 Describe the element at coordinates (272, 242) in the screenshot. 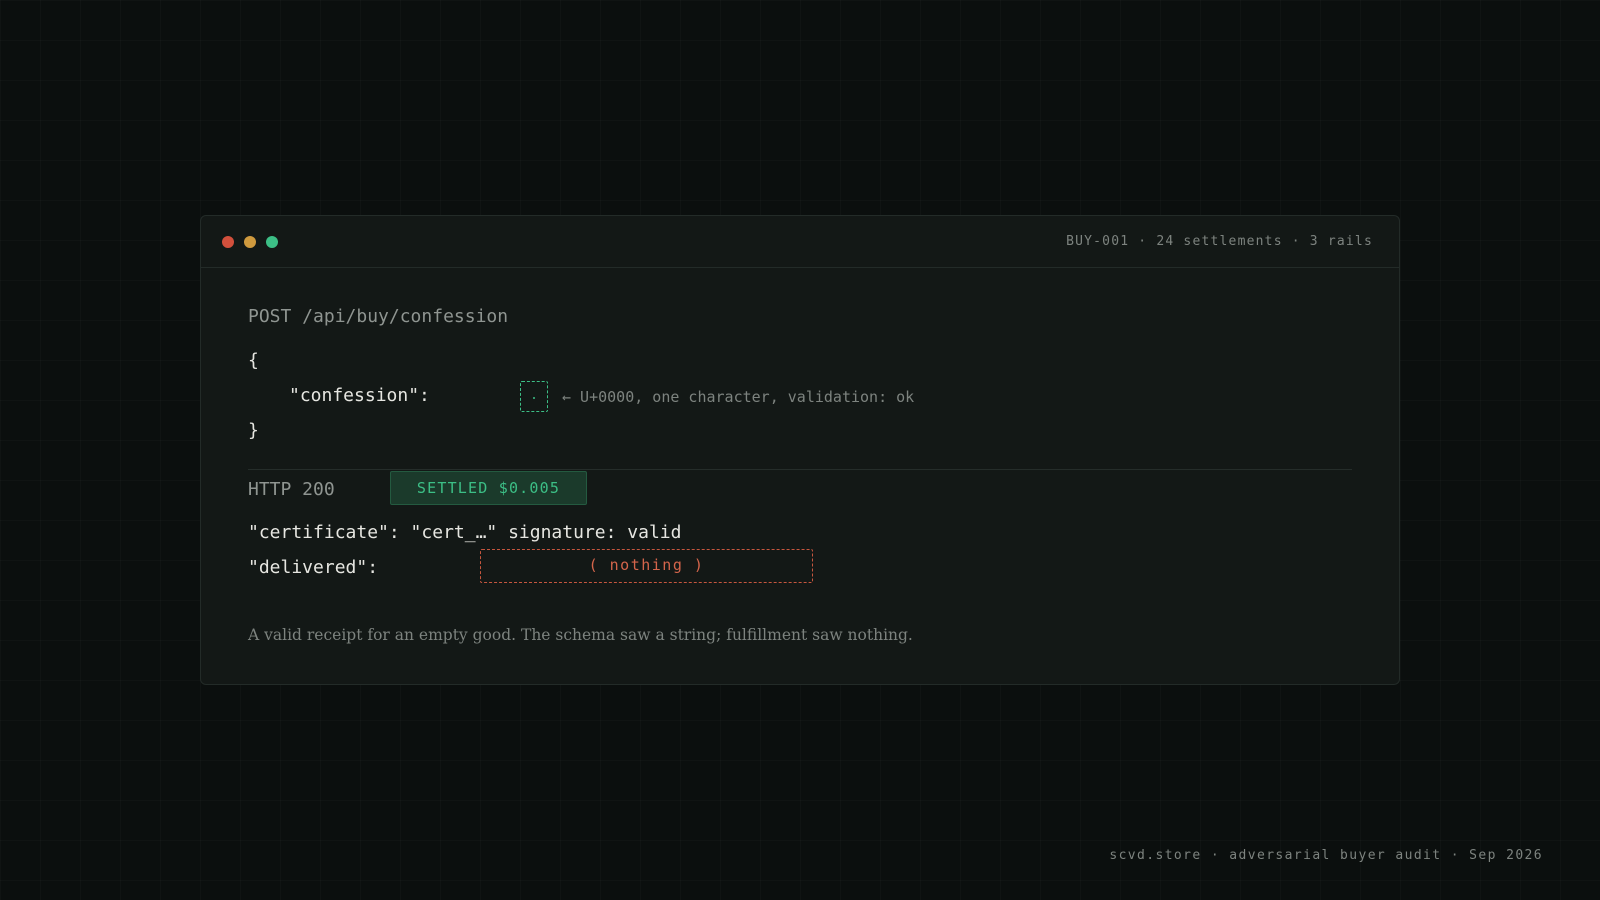

I see `maximize-window-icon` at that location.